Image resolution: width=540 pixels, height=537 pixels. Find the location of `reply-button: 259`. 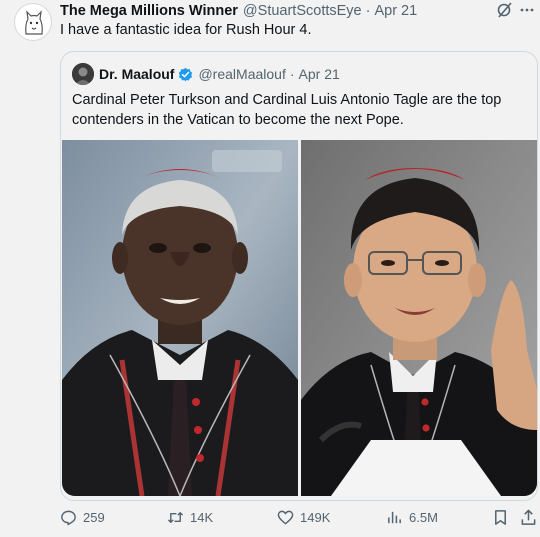

reply-button: 259 is located at coordinates (82, 517).